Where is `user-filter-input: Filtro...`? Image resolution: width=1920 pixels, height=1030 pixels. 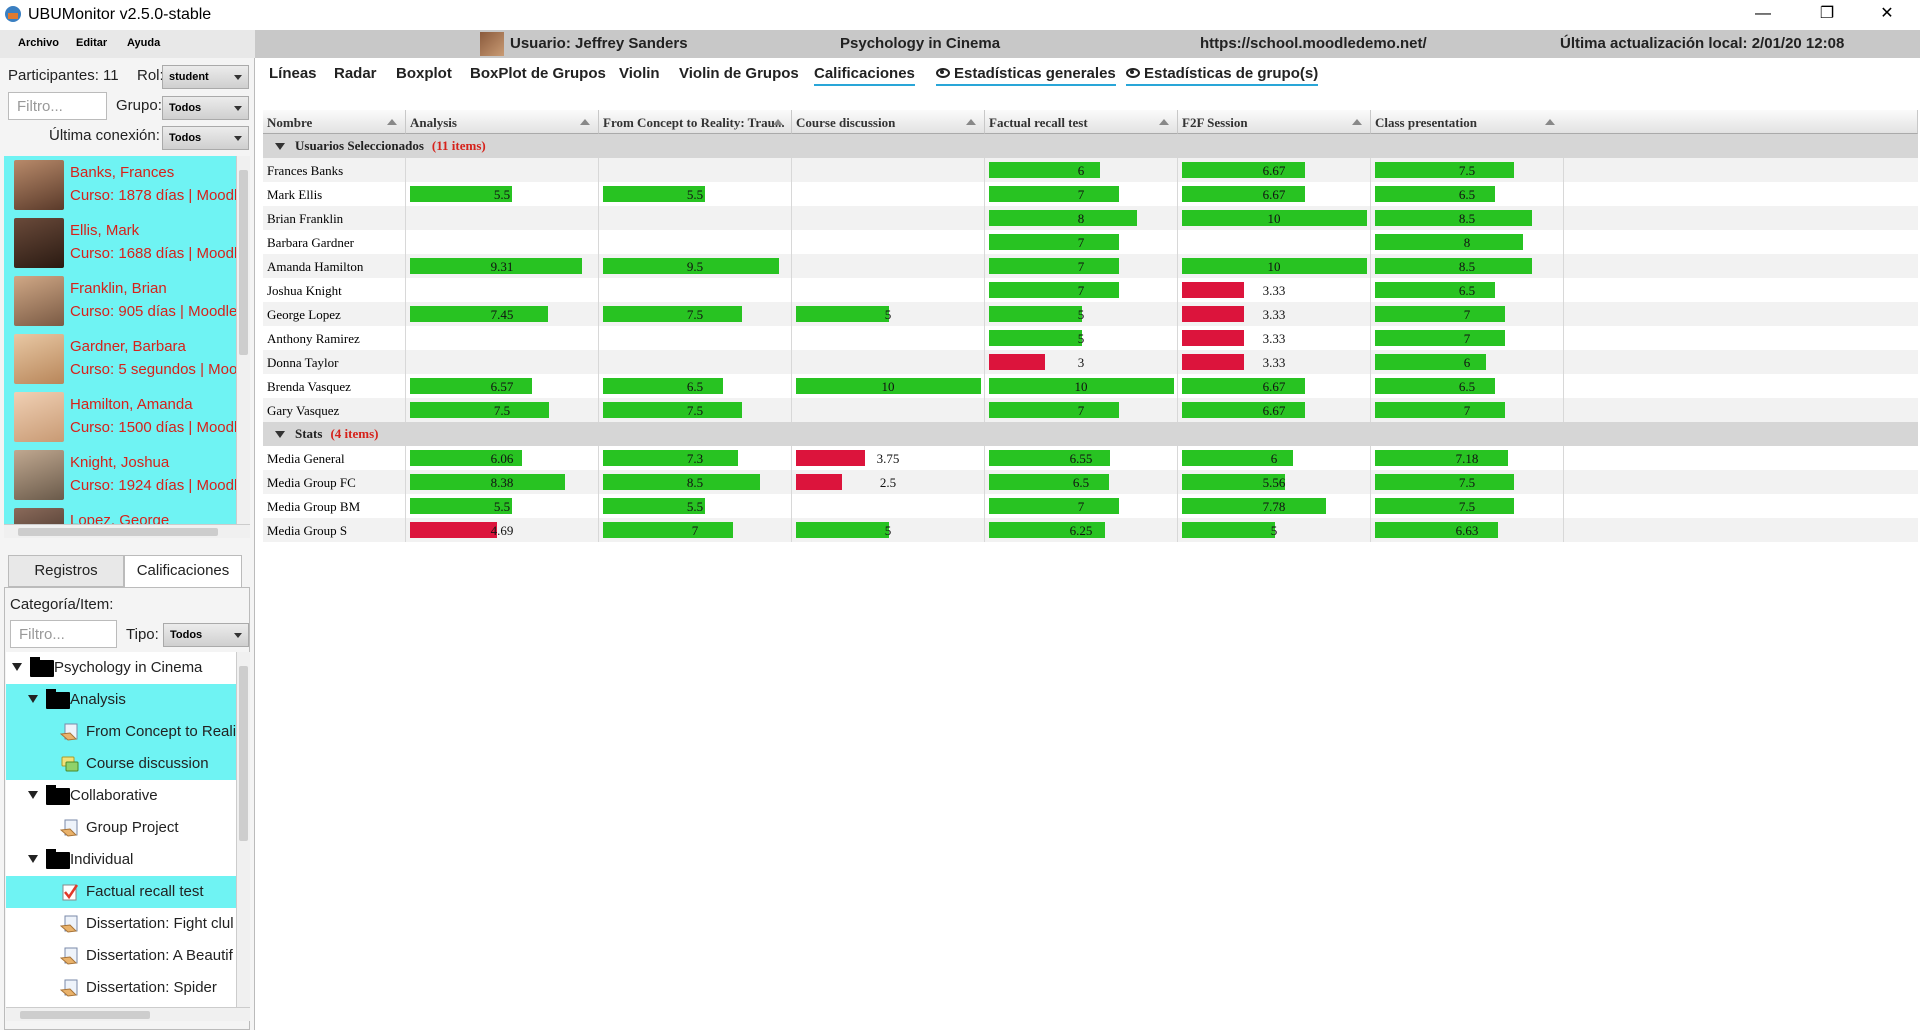 user-filter-input: Filtro... is located at coordinates (57, 106).